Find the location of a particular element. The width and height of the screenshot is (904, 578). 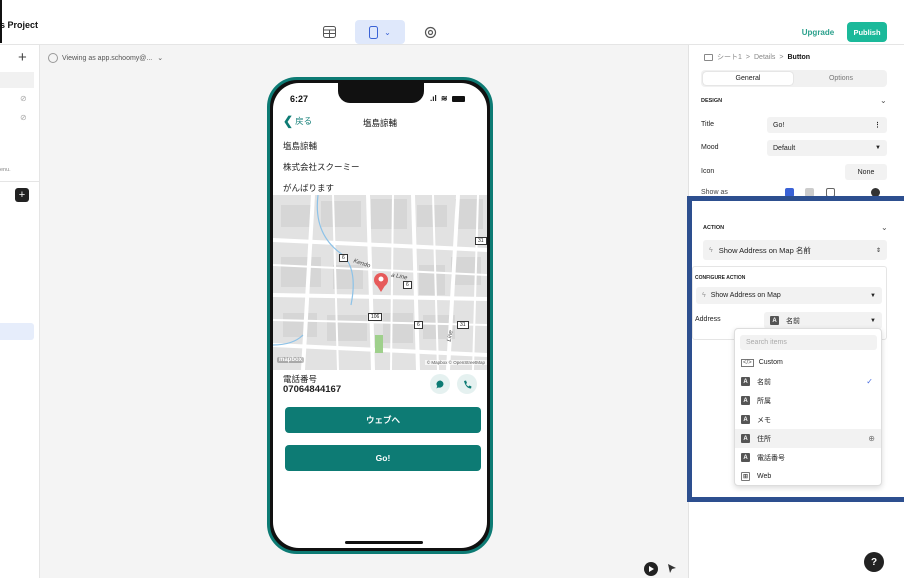

add-button: + is located at coordinates (22, 57).